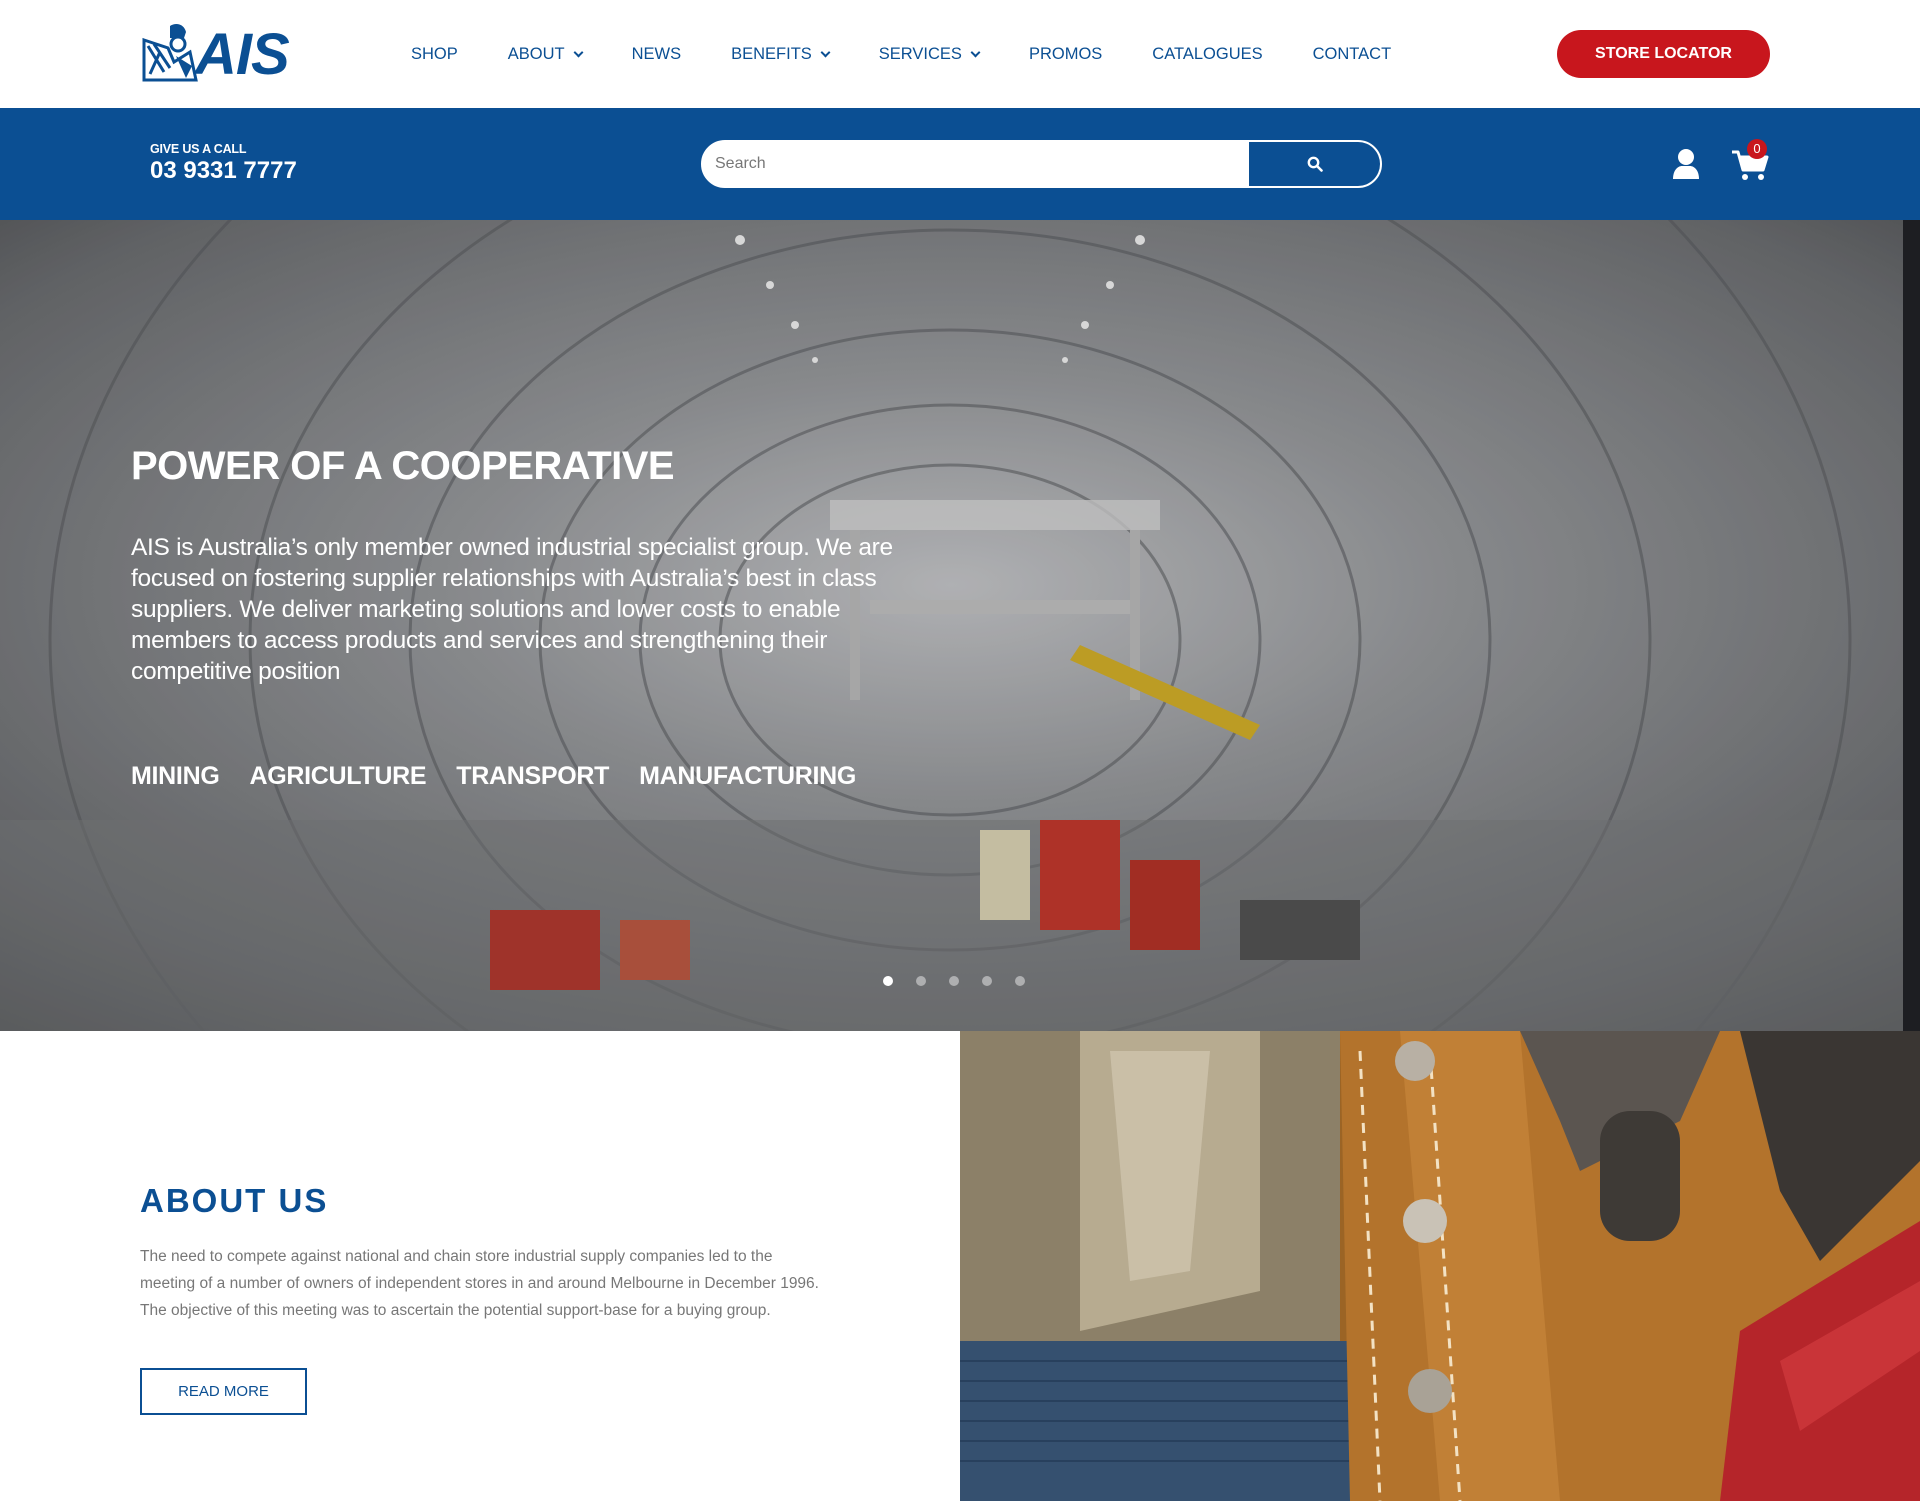  I want to click on nav-item-about: ABOUT, so click(545, 54).